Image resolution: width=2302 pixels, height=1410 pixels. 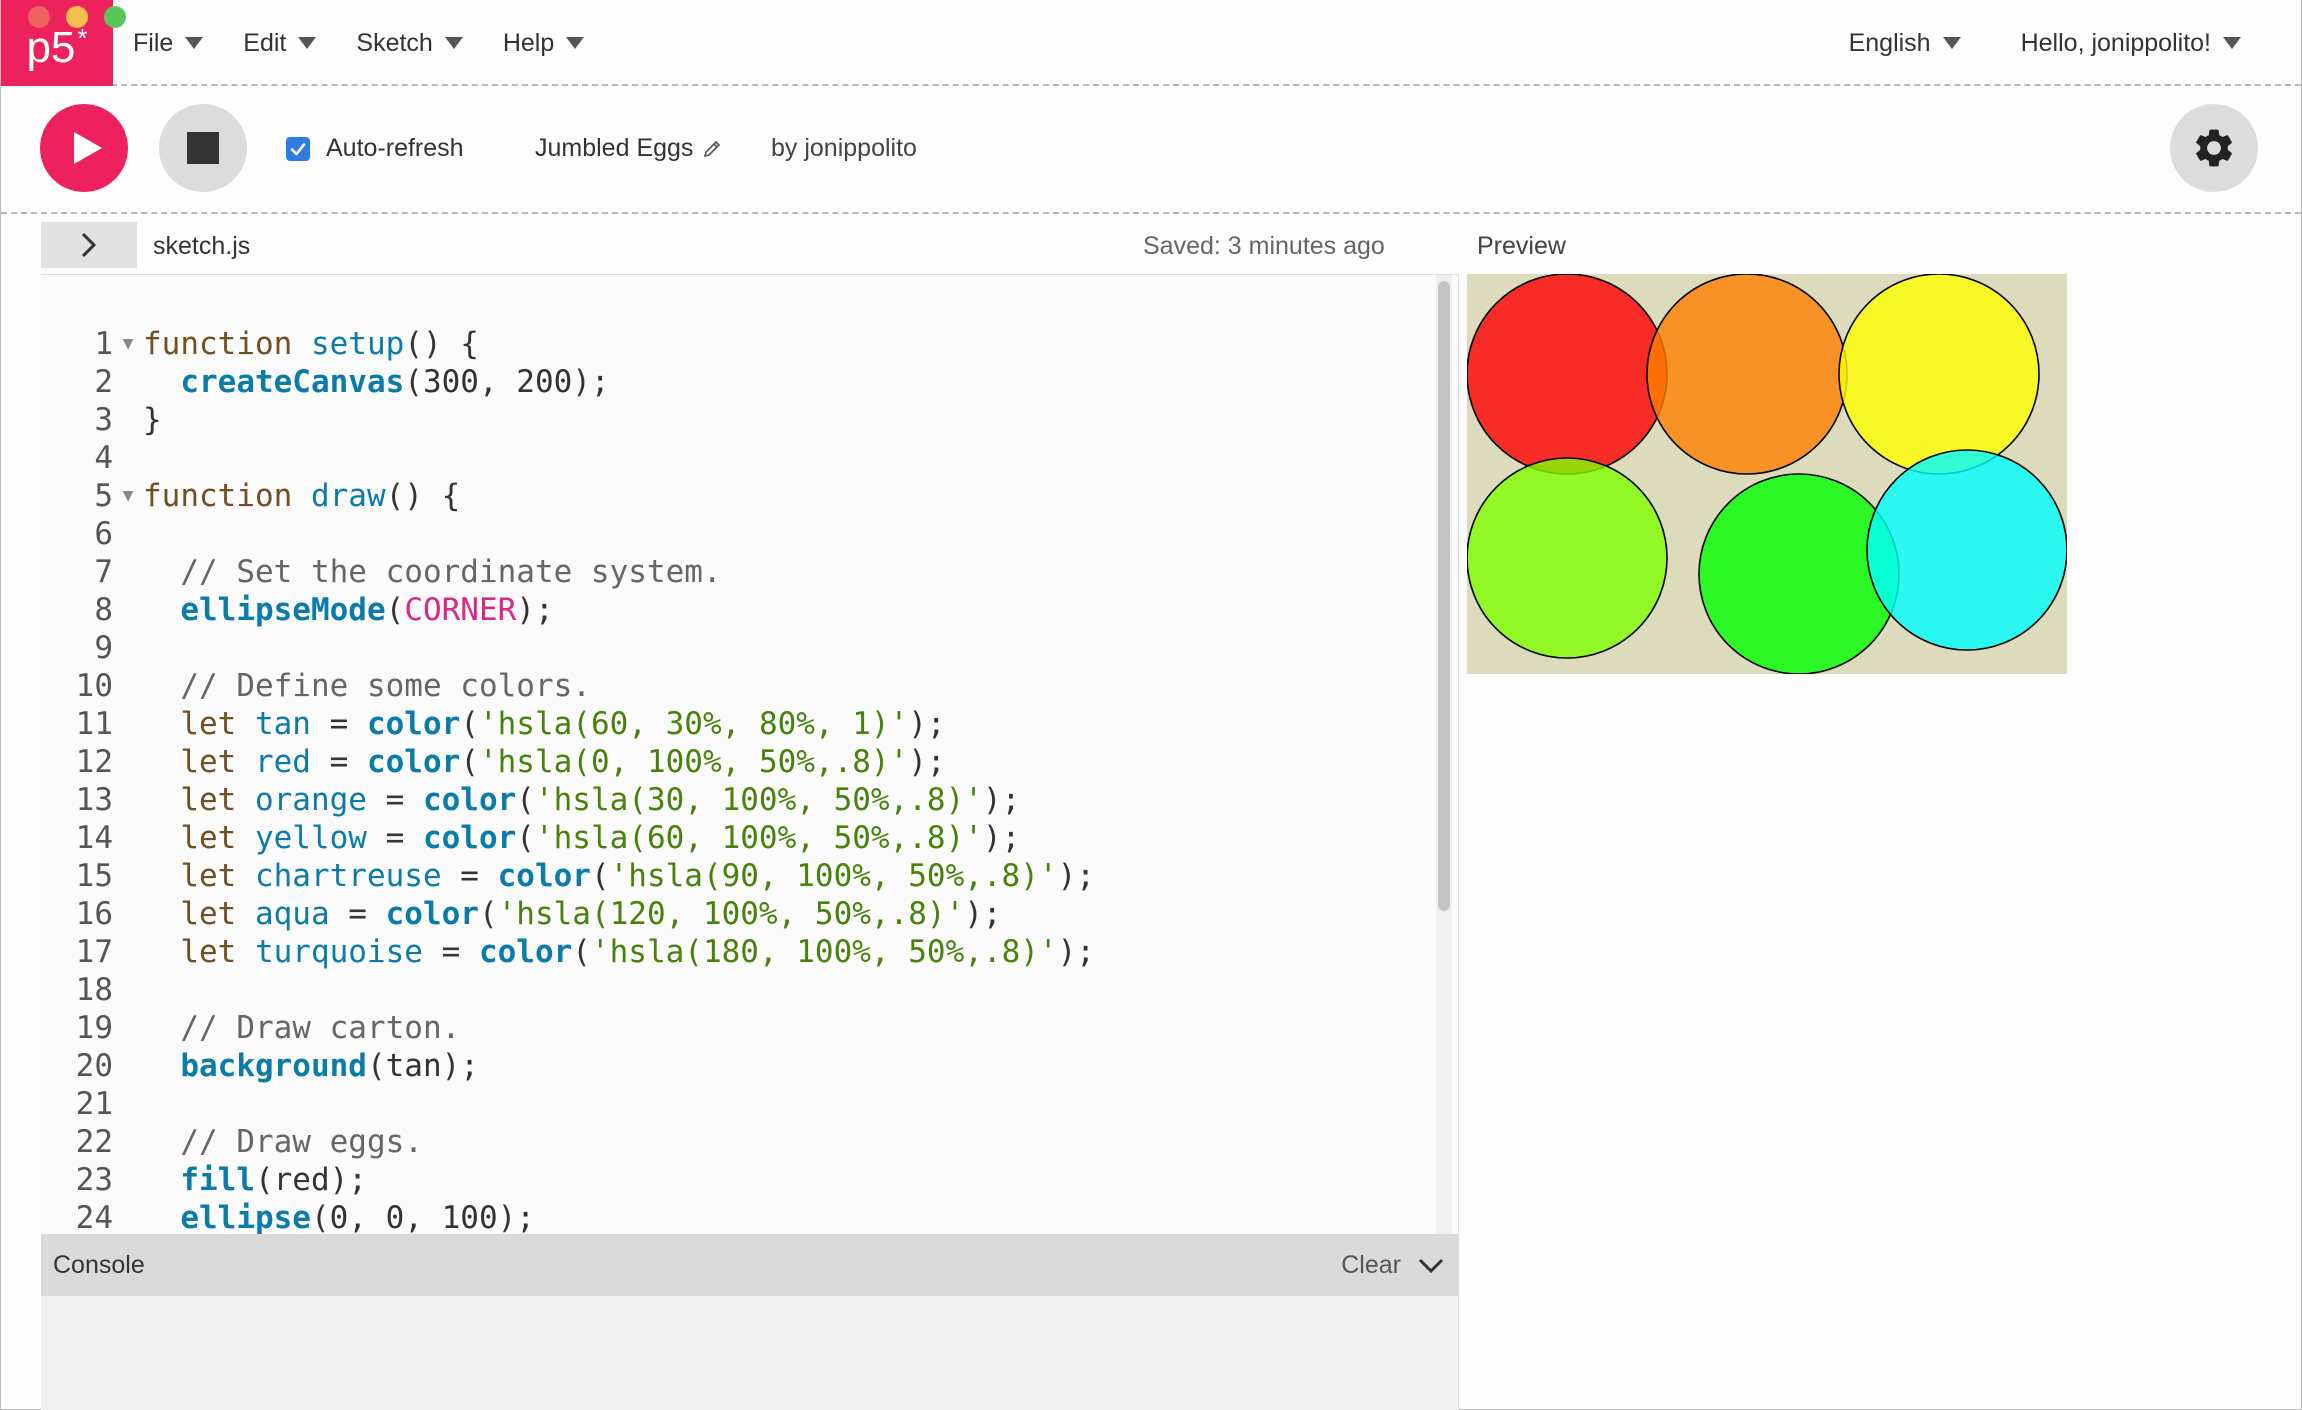 I want to click on preview-drawing, so click(x=1767, y=474).